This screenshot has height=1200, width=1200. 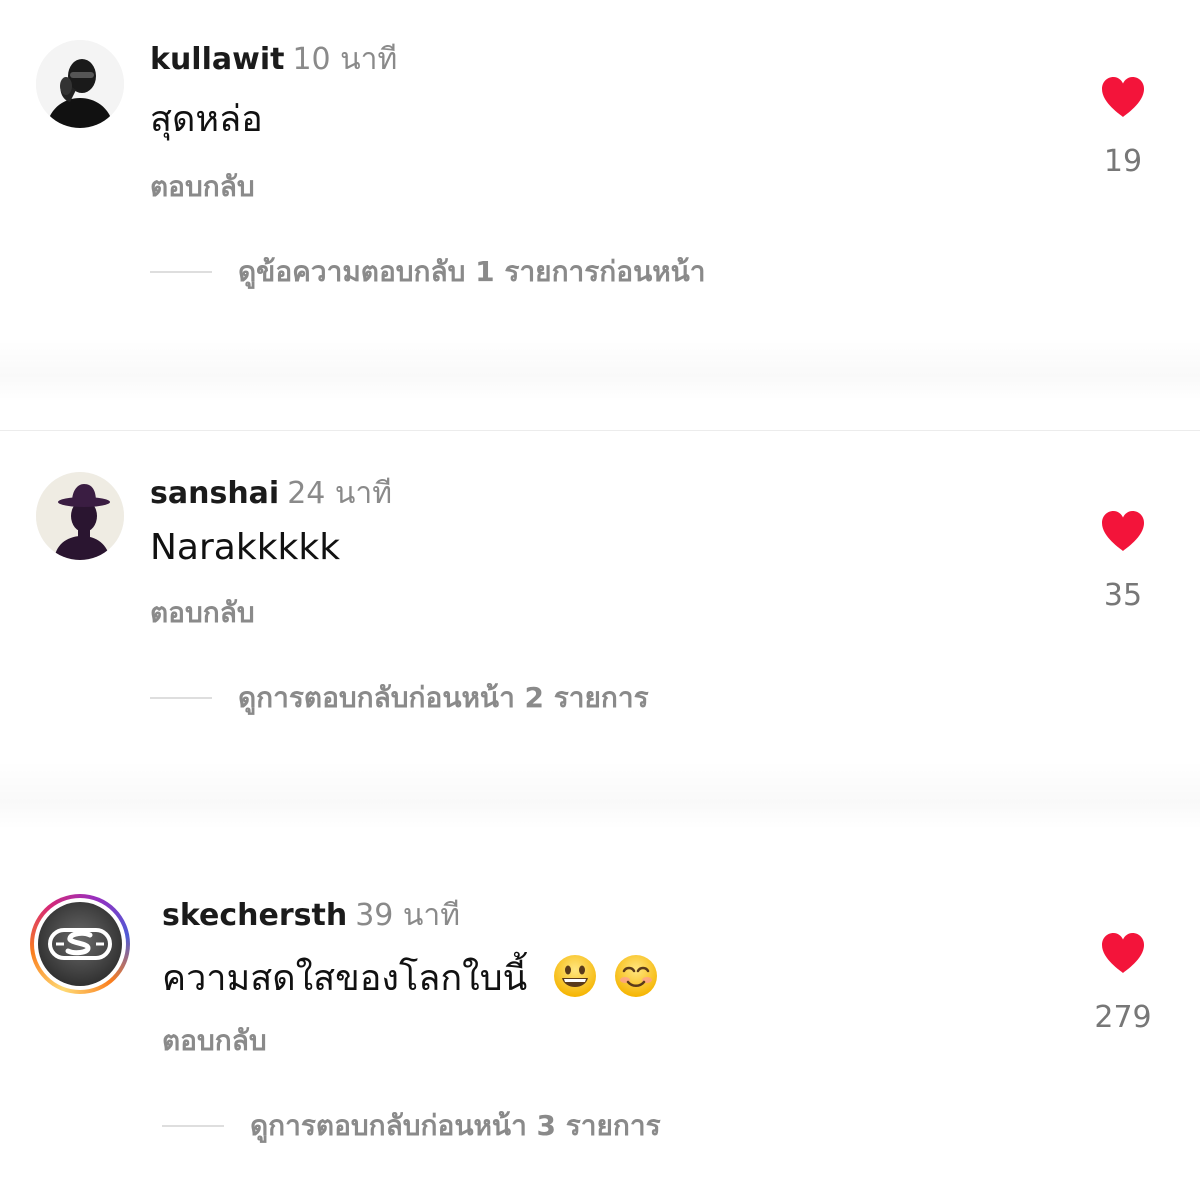 What do you see at coordinates (254, 915) in the screenshot?
I see `username-link: skechersth` at bounding box center [254, 915].